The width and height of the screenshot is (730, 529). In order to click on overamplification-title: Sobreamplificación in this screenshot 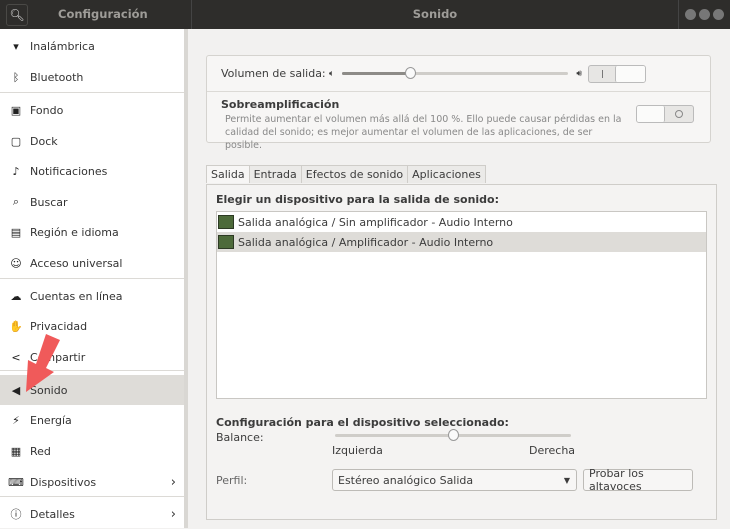, I will do `click(280, 104)`.